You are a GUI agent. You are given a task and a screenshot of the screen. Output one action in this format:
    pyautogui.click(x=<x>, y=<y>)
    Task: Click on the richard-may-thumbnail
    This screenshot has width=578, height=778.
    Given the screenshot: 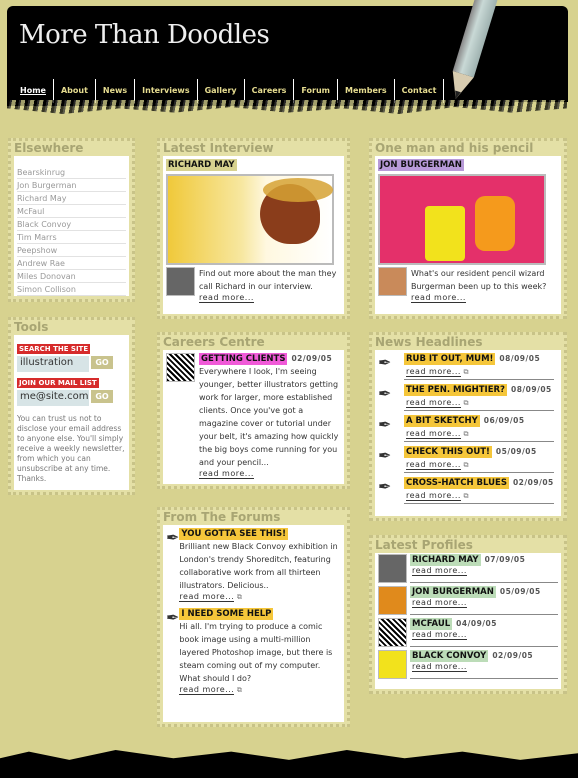 What is the action you would take?
    pyautogui.click(x=180, y=281)
    